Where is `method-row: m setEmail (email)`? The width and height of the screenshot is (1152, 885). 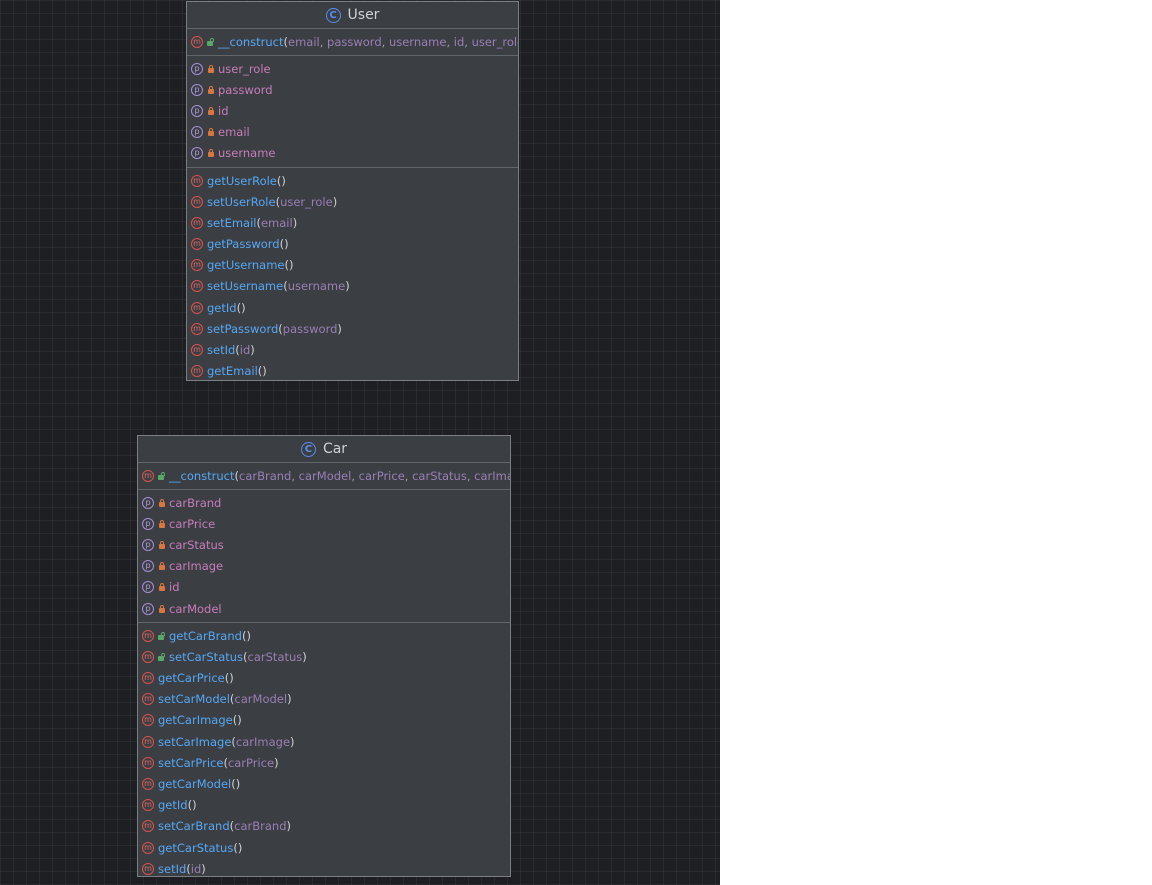
method-row: m setEmail (email) is located at coordinates (352, 222).